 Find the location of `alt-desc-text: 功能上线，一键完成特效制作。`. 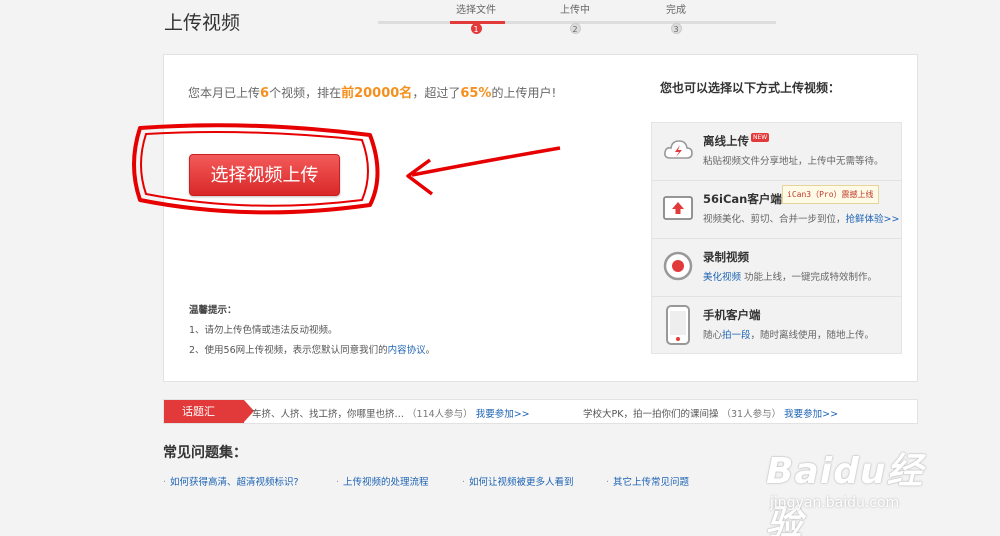

alt-desc-text: 功能上线，一键完成特效制作。 is located at coordinates (809, 277).